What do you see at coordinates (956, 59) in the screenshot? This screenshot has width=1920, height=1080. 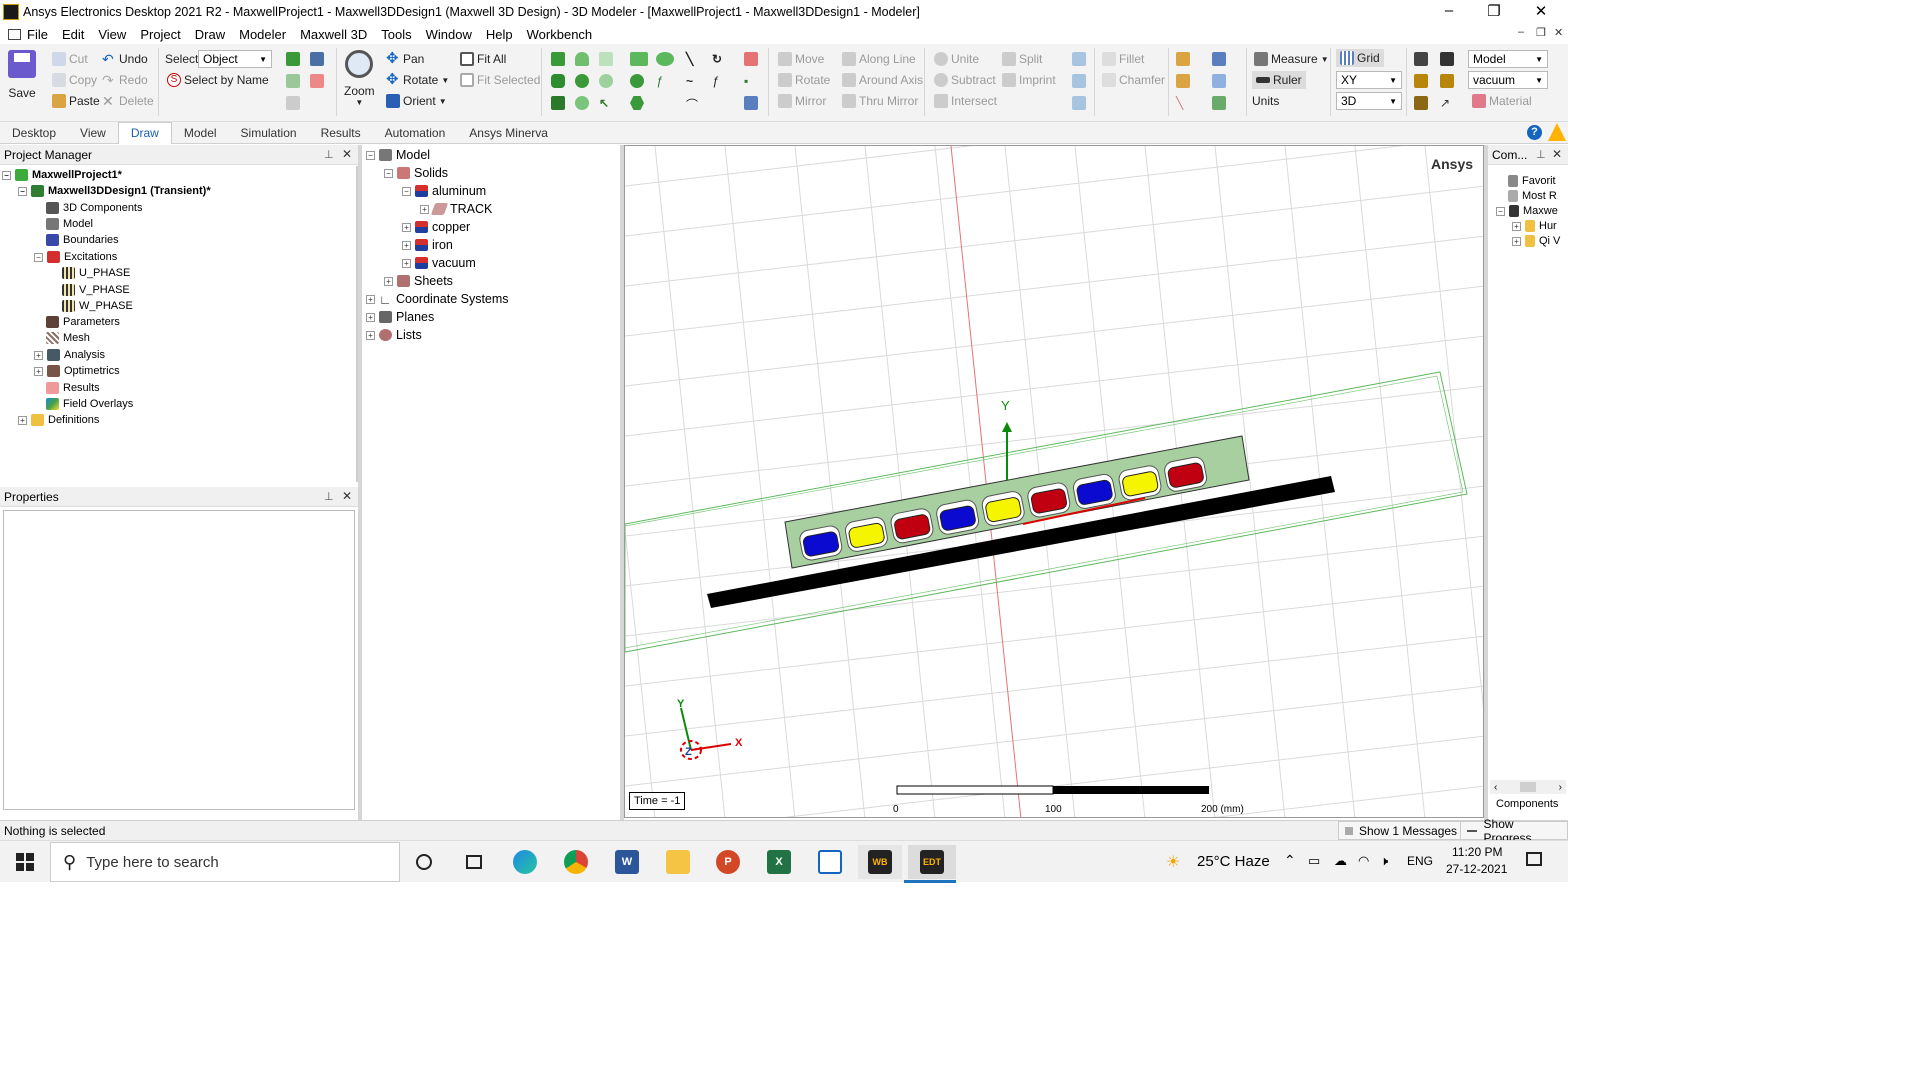 I see `unite-button: Unite` at bounding box center [956, 59].